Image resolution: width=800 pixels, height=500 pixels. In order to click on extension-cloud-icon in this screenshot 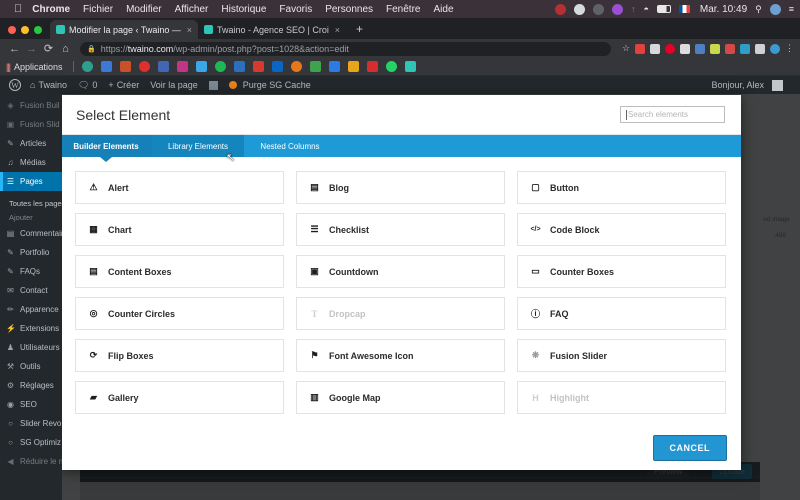, I will do `click(655, 48)`.